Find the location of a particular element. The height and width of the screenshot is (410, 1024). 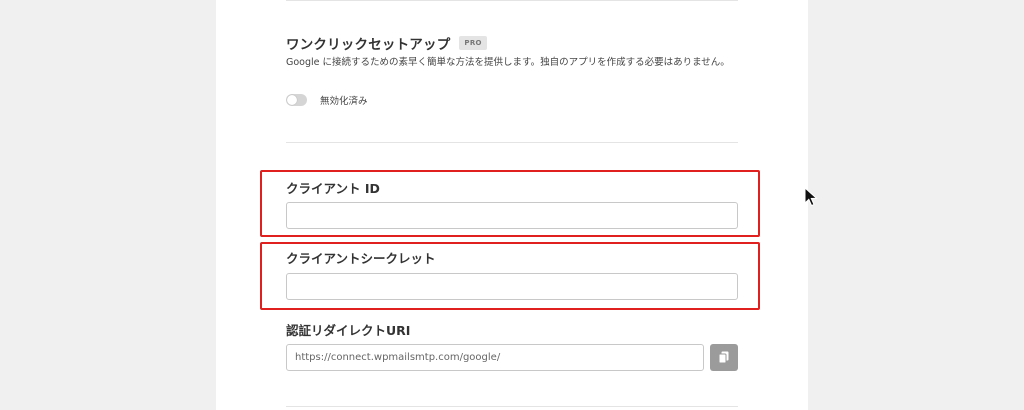

client-id-highlight-box is located at coordinates (510, 203).